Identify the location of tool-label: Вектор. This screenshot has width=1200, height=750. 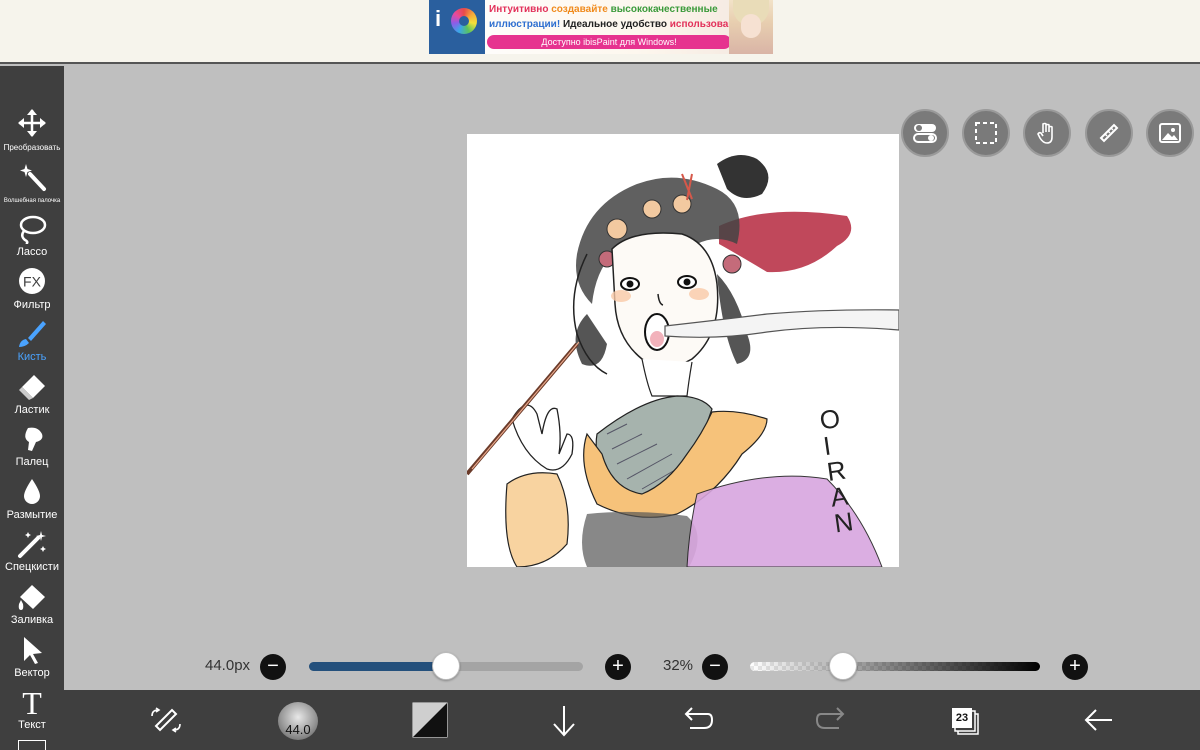
(32, 673).